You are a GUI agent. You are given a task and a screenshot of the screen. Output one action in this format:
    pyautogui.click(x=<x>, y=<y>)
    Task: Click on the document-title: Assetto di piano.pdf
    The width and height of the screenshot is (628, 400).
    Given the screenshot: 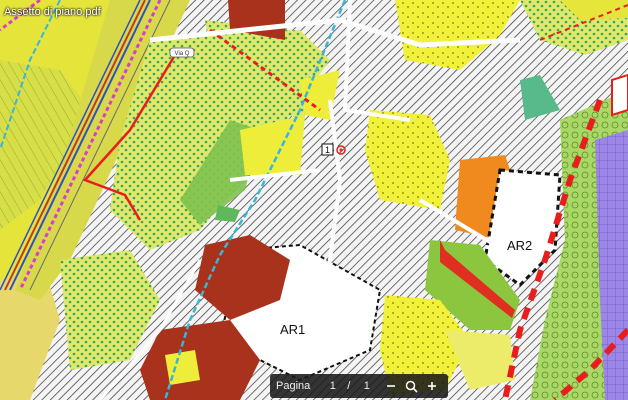 What is the action you would take?
    pyautogui.click(x=52, y=12)
    